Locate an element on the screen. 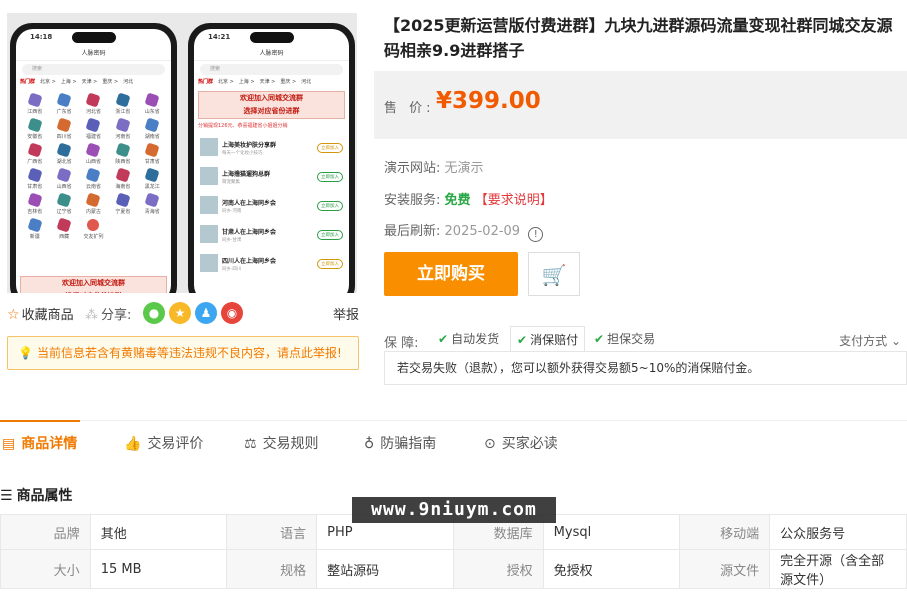  phone-tab: 重庆 > is located at coordinates (288, 82).